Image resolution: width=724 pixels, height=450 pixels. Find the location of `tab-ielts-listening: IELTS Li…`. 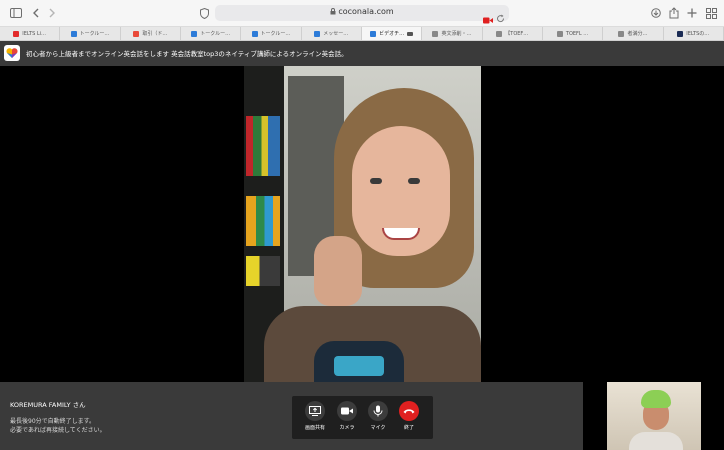

tab-ielts-listening: IELTS Li… is located at coordinates (30, 33).